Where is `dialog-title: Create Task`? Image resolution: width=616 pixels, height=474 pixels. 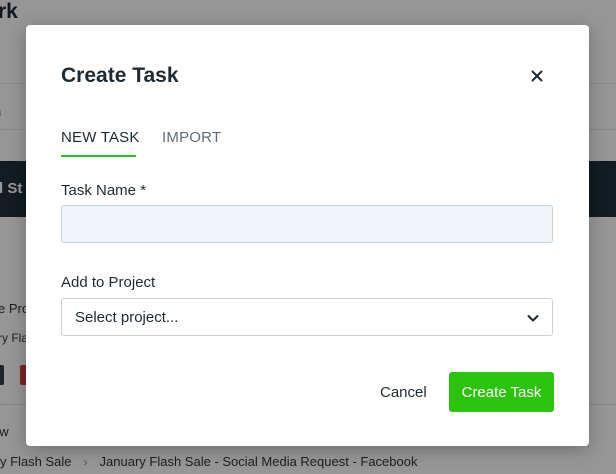 dialog-title: Create Task is located at coordinates (120, 75).